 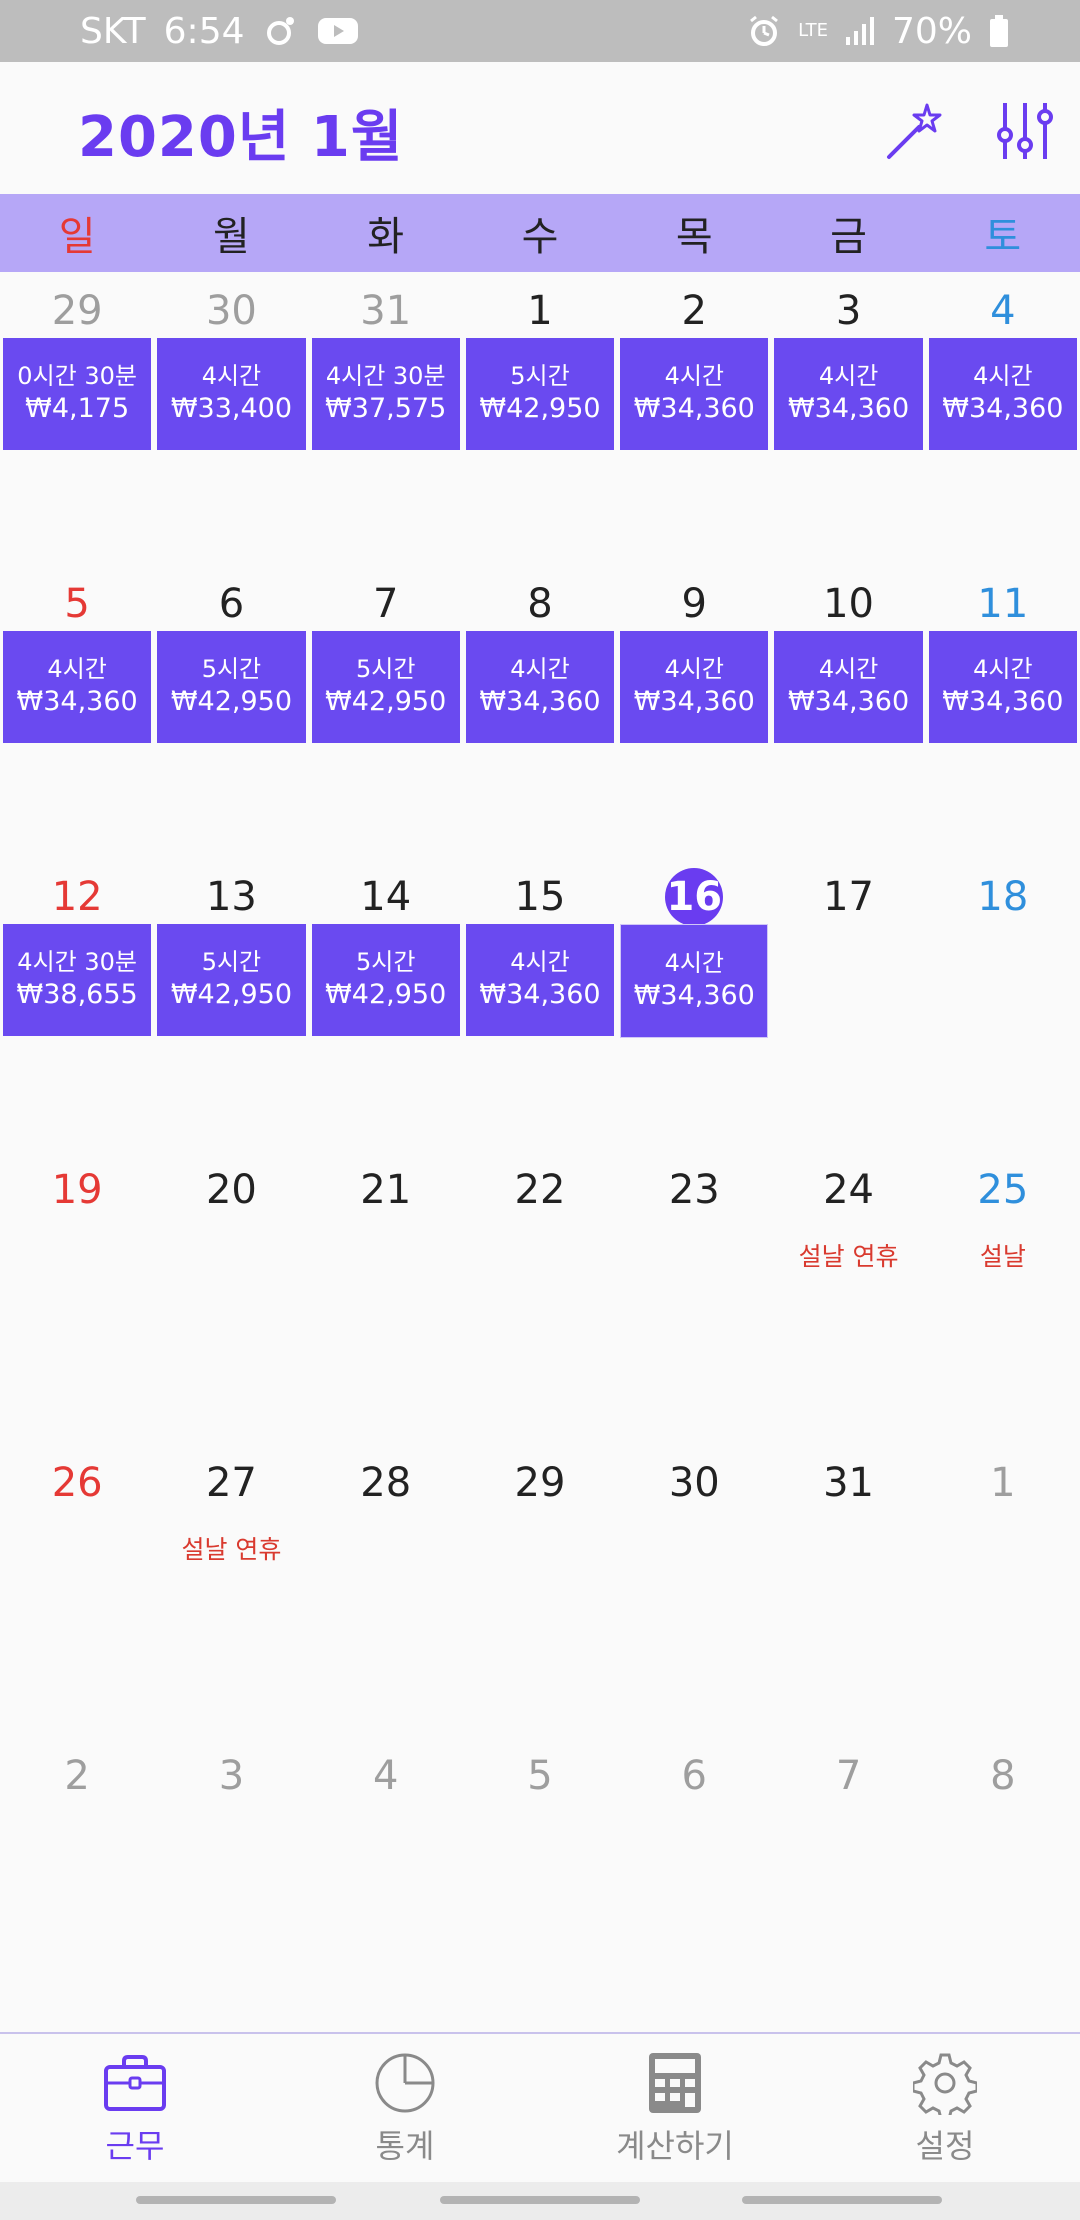 What do you see at coordinates (848, 1256) in the screenshot?
I see `holiday-label: 설날 연휴` at bounding box center [848, 1256].